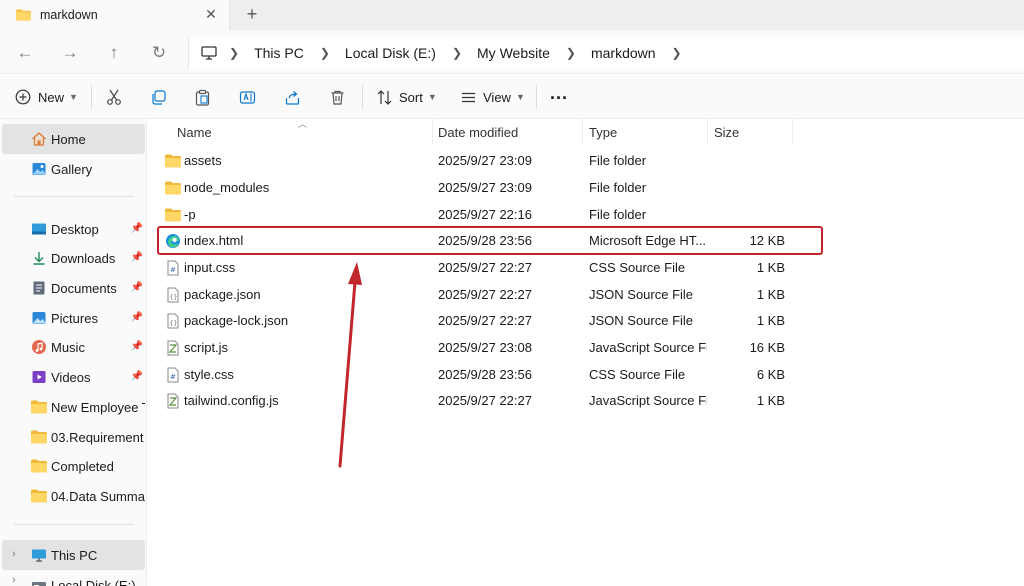 The image size is (1024, 586). What do you see at coordinates (384, 97) in the screenshot?
I see `sort-icon` at bounding box center [384, 97].